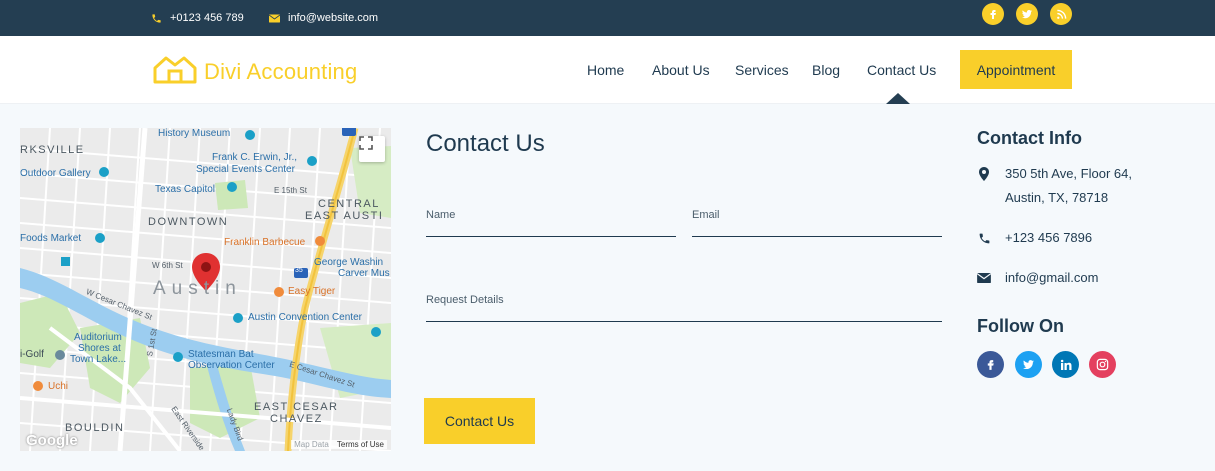  Describe the element at coordinates (281, 71) in the screenshot. I see `logo-text: Divi Accounting` at that location.